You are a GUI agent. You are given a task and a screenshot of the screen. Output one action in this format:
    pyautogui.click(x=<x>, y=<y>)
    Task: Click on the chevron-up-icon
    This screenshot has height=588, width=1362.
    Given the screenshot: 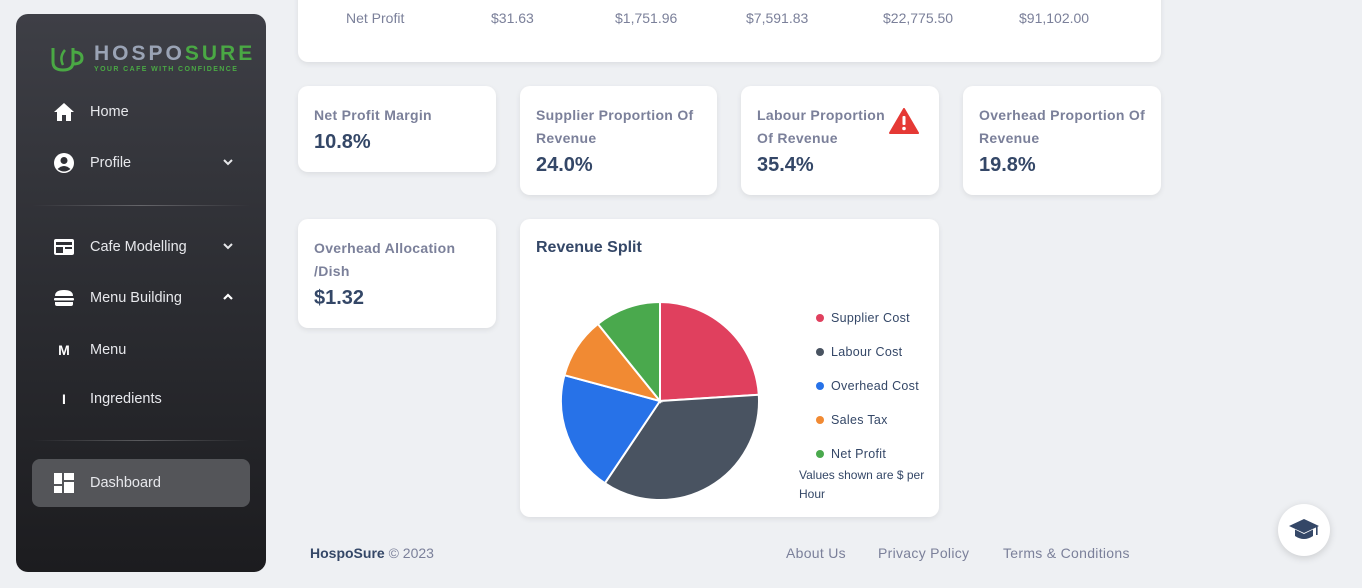 What is the action you would take?
    pyautogui.click(x=228, y=296)
    